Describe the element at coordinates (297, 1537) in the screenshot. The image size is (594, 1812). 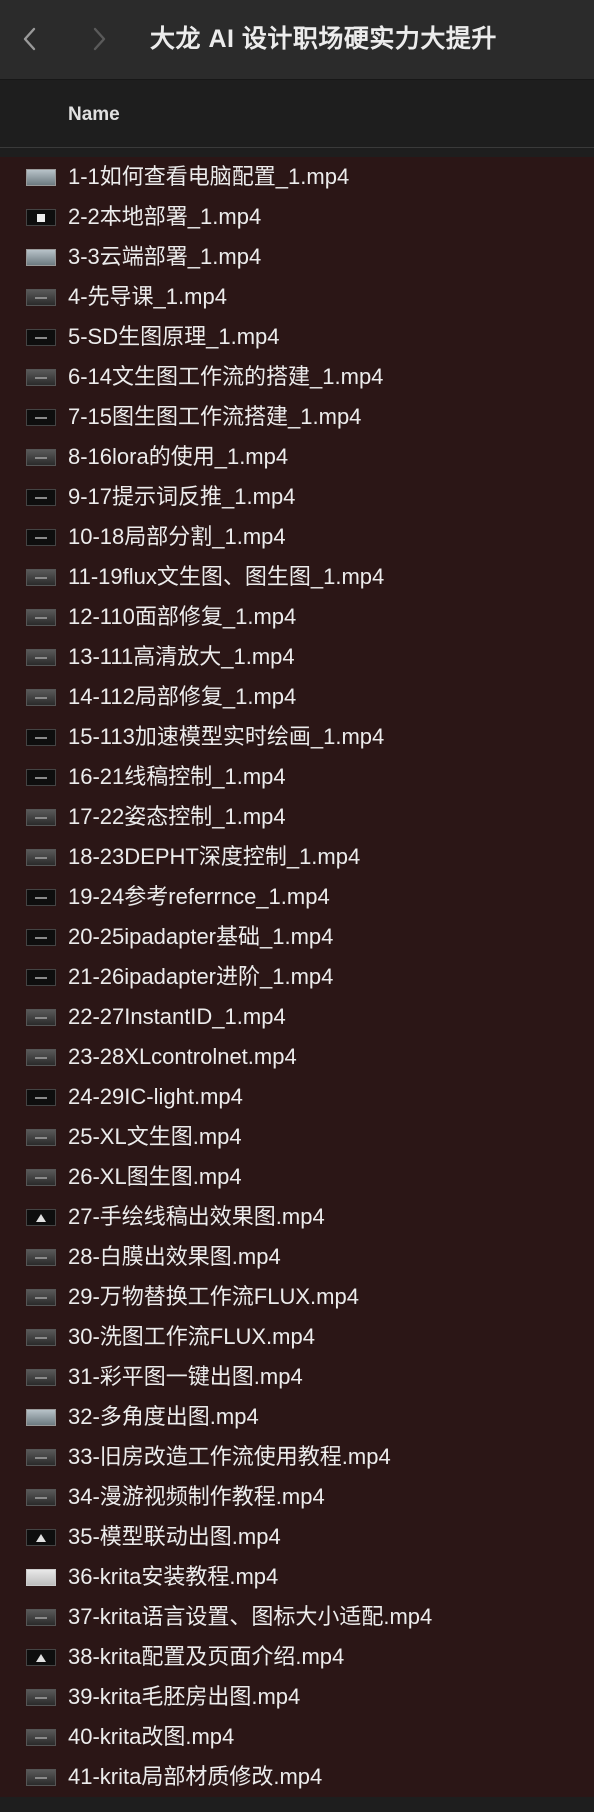
I see `file-row: 35-模型联动出图.mp4` at that location.